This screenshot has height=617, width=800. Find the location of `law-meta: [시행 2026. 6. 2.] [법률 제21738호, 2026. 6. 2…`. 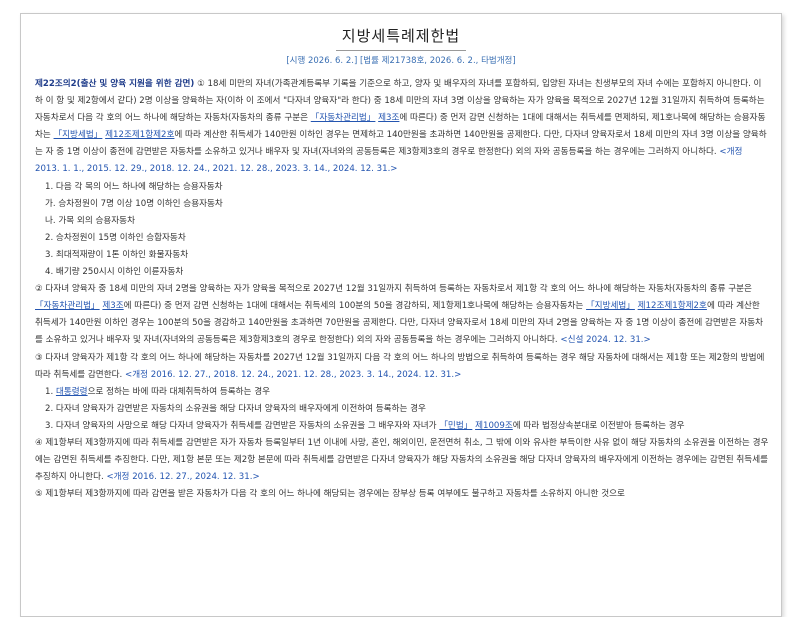

law-meta: [시행 2026. 6. 2.] [법률 제21738호, 2026. 6. 2… is located at coordinates (401, 60).